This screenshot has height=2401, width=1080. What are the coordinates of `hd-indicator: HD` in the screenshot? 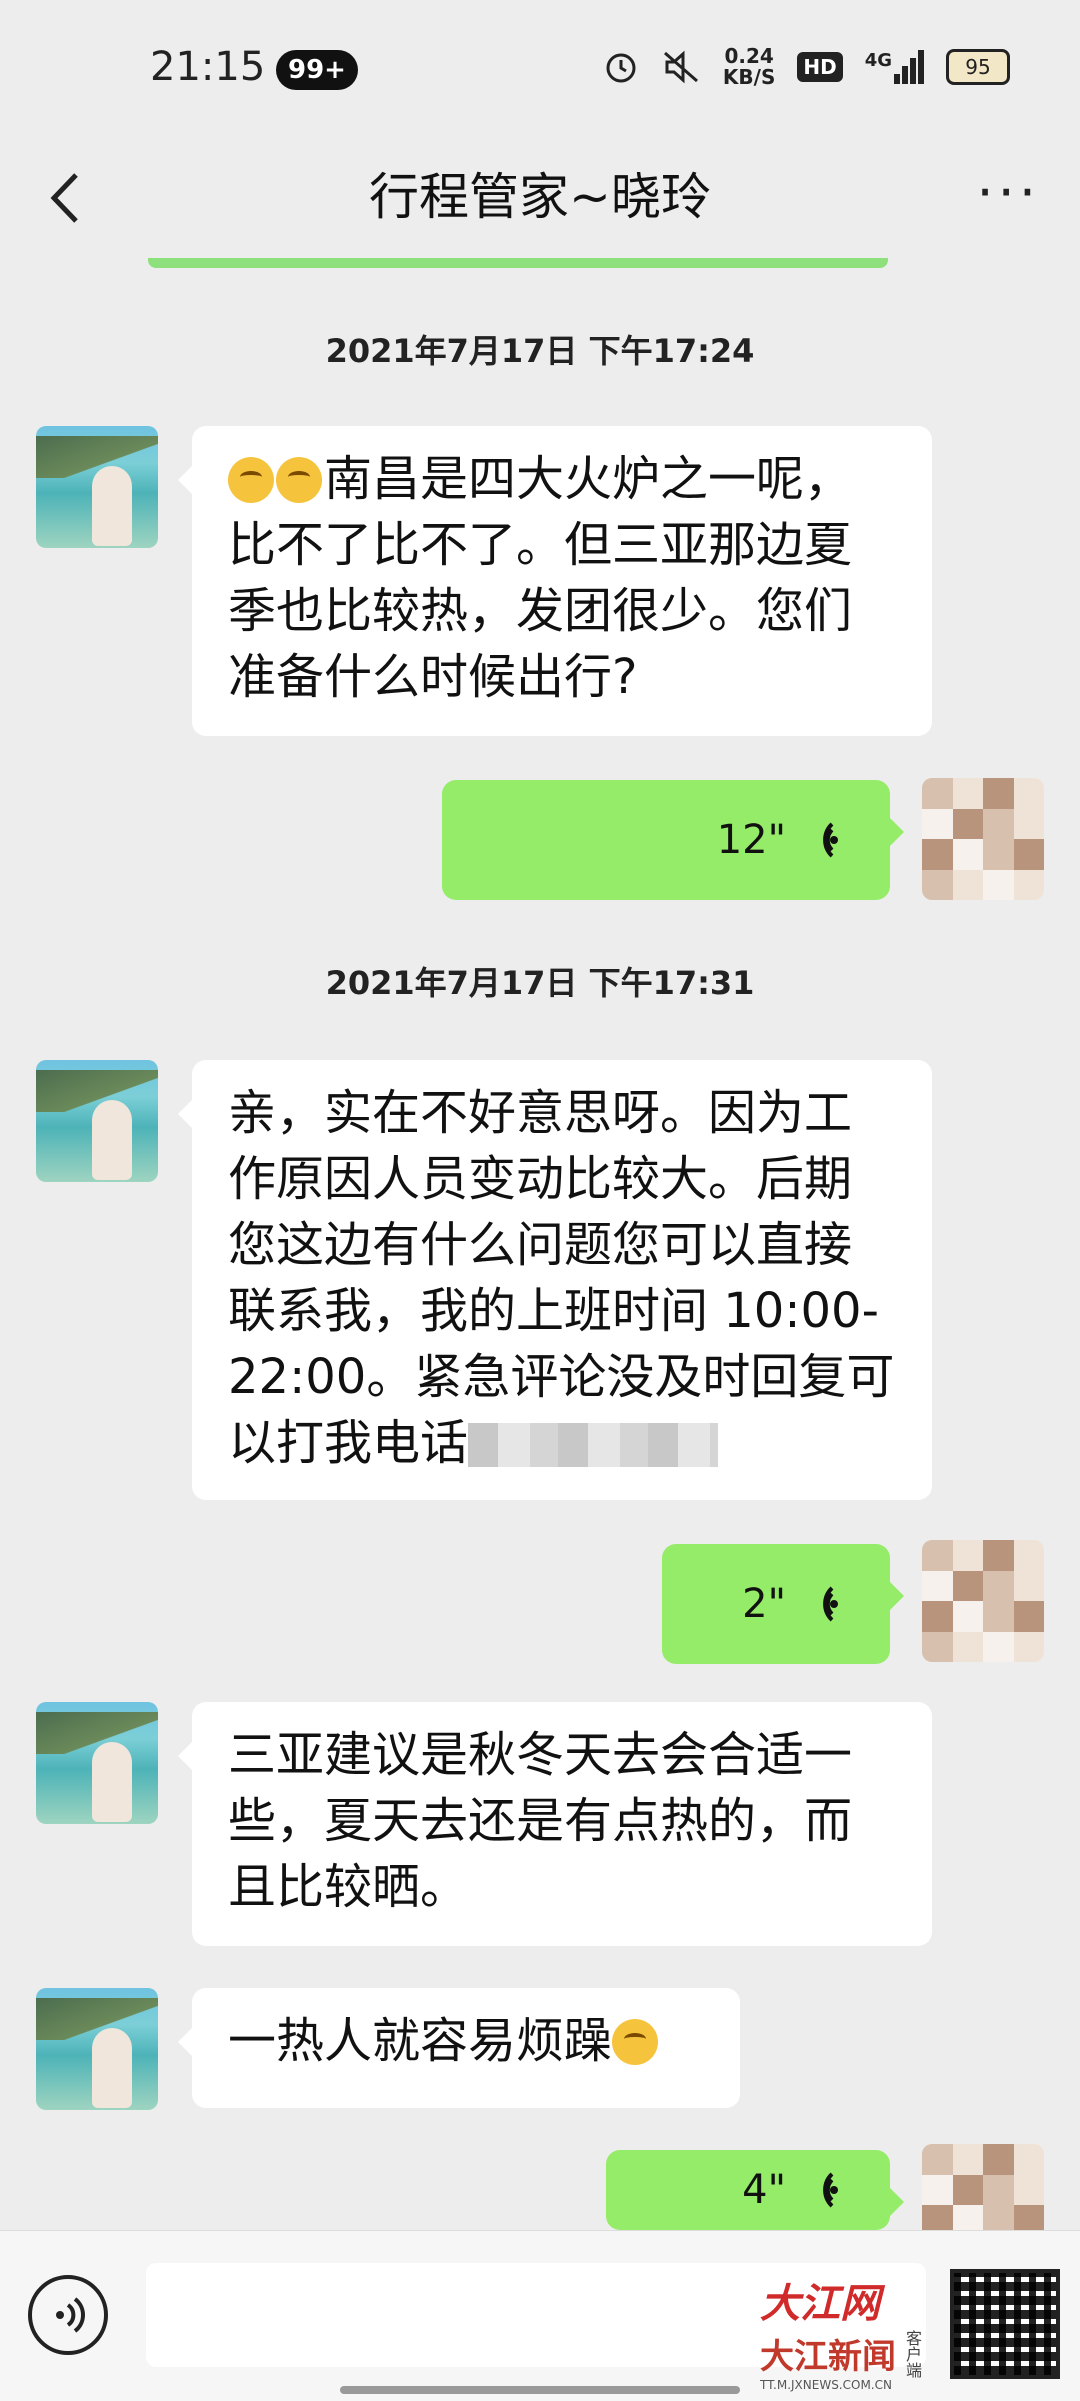 It's located at (820, 67).